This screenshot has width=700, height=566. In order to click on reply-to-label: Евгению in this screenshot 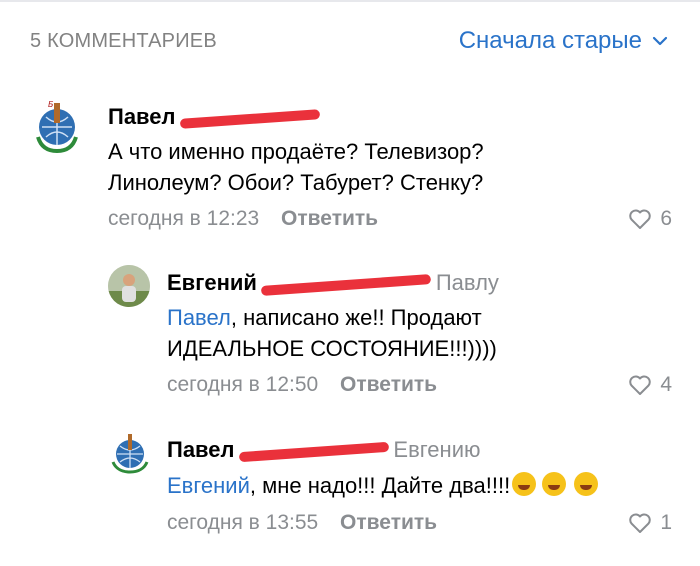, I will do `click(436, 449)`.